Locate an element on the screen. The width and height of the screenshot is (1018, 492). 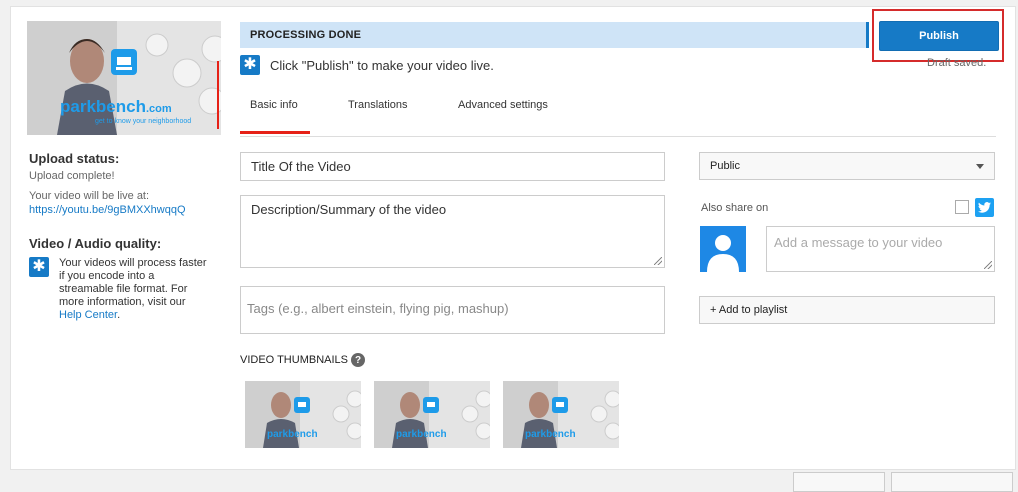
brand-tagline: get to know your neighborhood is located at coordinates (143, 121).